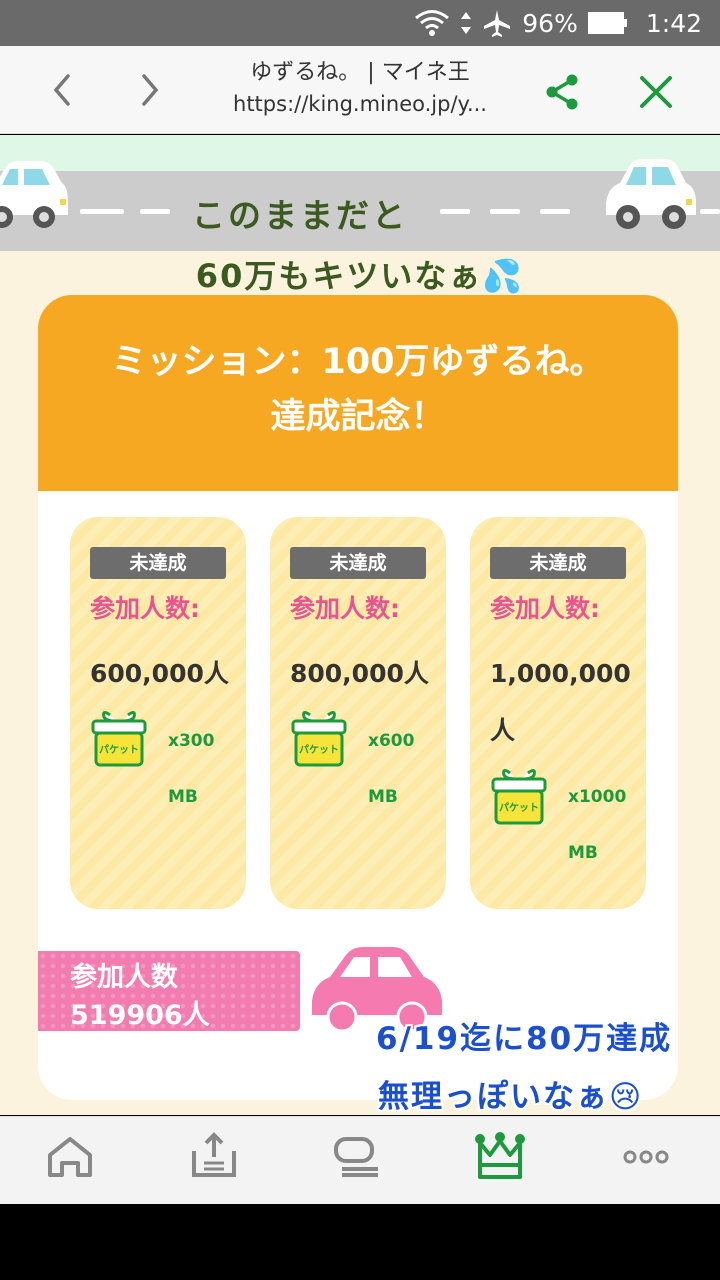 The height and width of the screenshot is (1280, 720). What do you see at coordinates (158, 713) in the screenshot?
I see `goal-card-1: 未達成 参加人数: 600,000人 パケット x300 MB` at bounding box center [158, 713].